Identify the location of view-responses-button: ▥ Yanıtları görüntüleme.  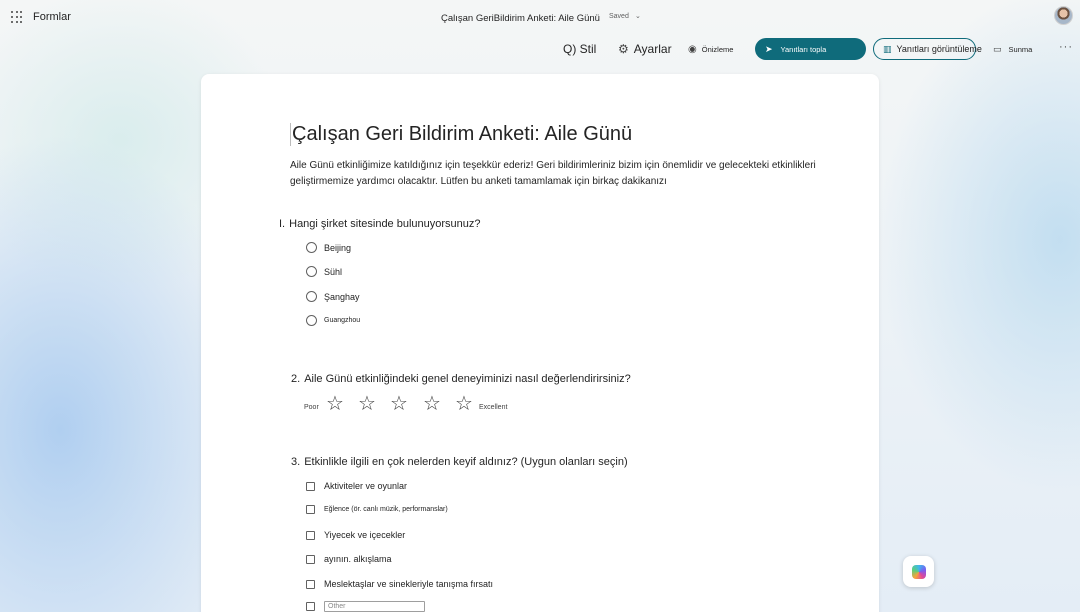
(927, 49).